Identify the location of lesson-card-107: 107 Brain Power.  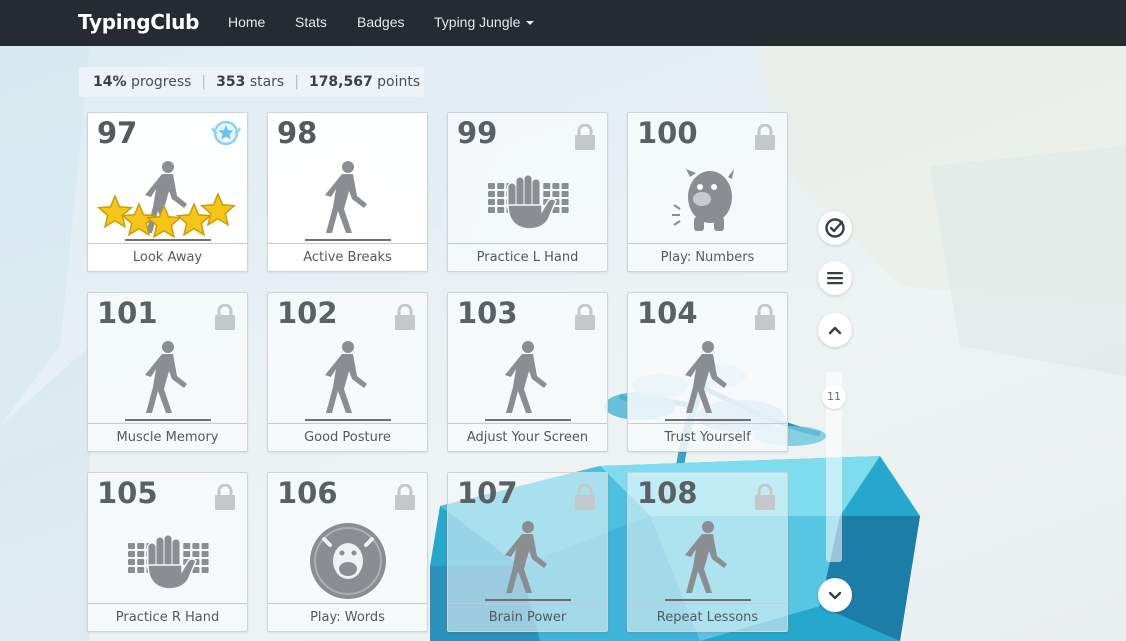
(527, 552).